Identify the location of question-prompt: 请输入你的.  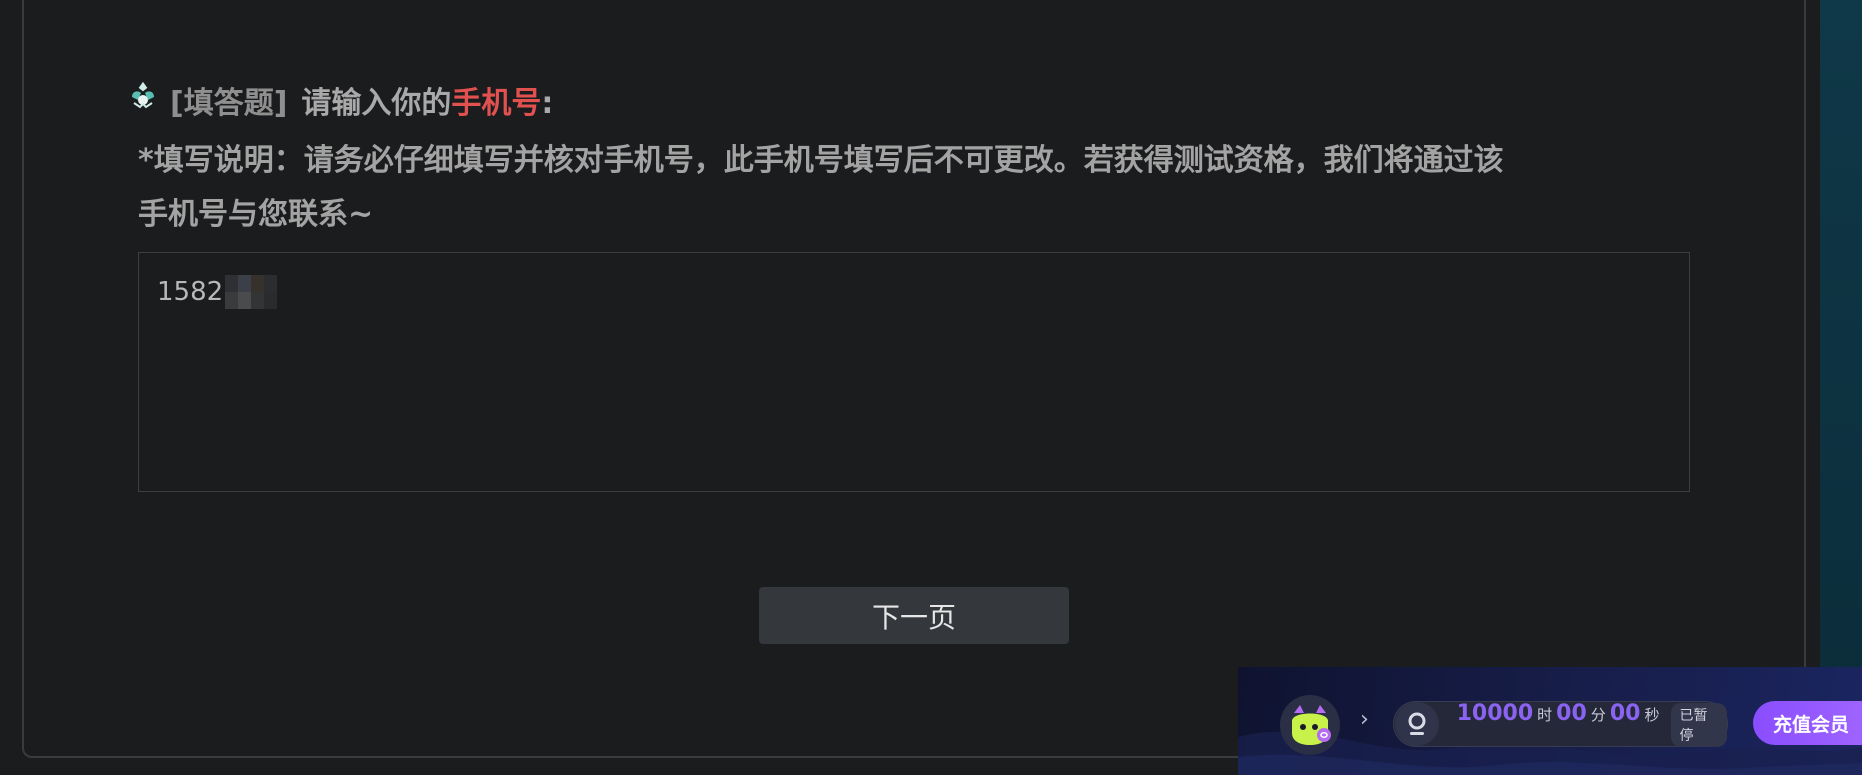
(376, 103).